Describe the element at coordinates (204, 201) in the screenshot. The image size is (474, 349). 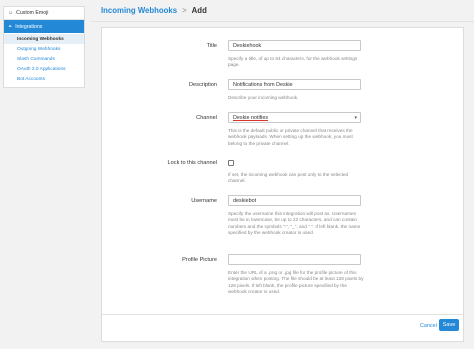
I see `username-label: Username` at that location.